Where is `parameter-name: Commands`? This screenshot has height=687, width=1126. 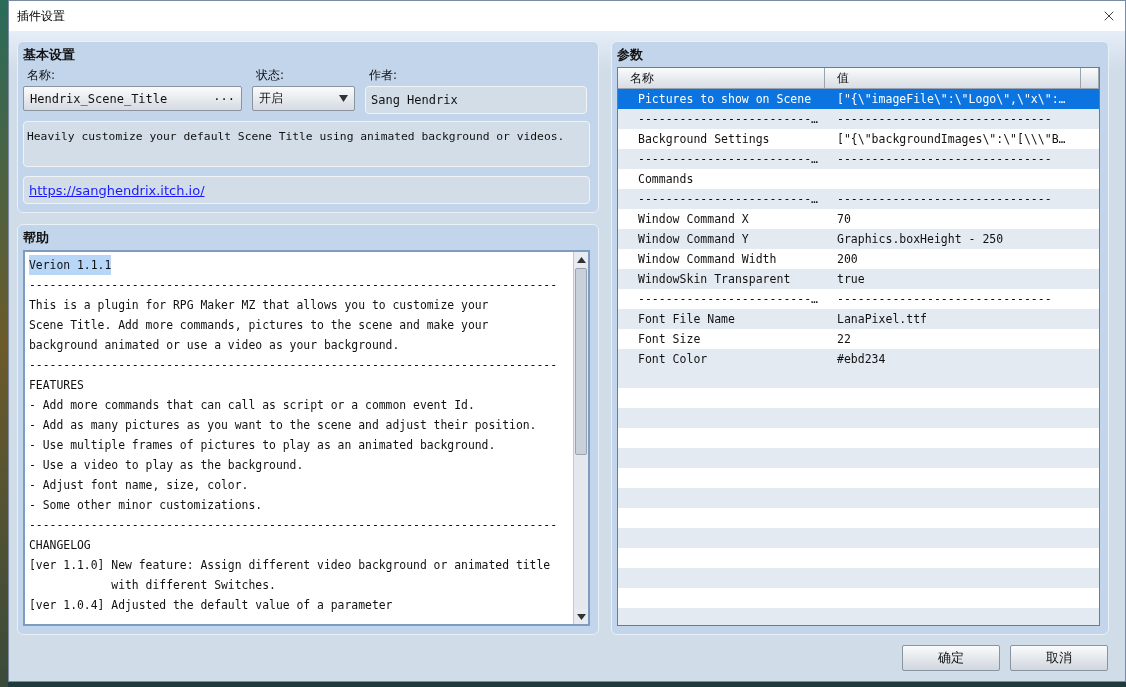 parameter-name: Commands is located at coordinates (666, 179).